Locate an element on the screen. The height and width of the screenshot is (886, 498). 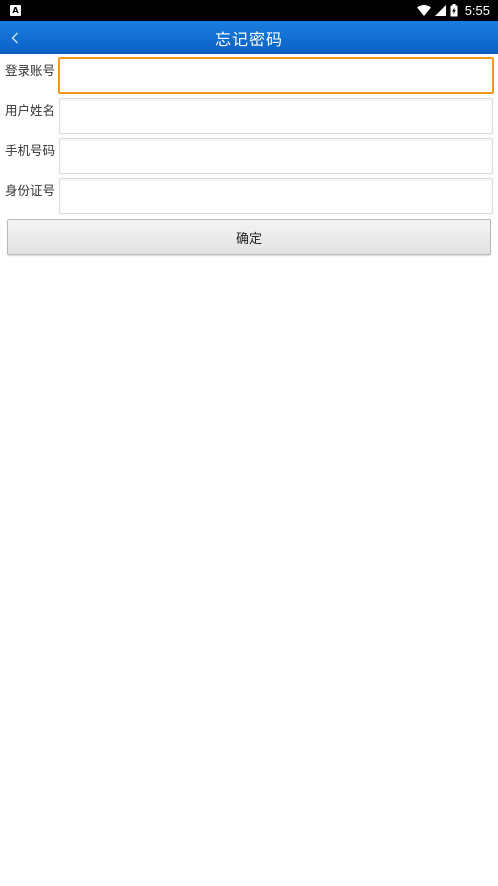
battery-icon is located at coordinates (454, 10).